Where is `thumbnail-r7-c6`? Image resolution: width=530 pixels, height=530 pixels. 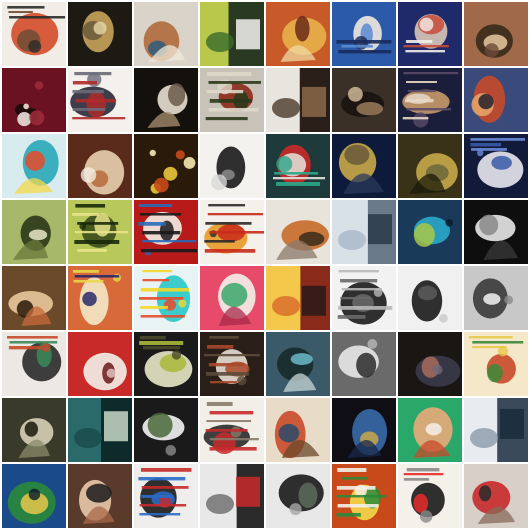 thumbnail-r7-c6 is located at coordinates (364, 430).